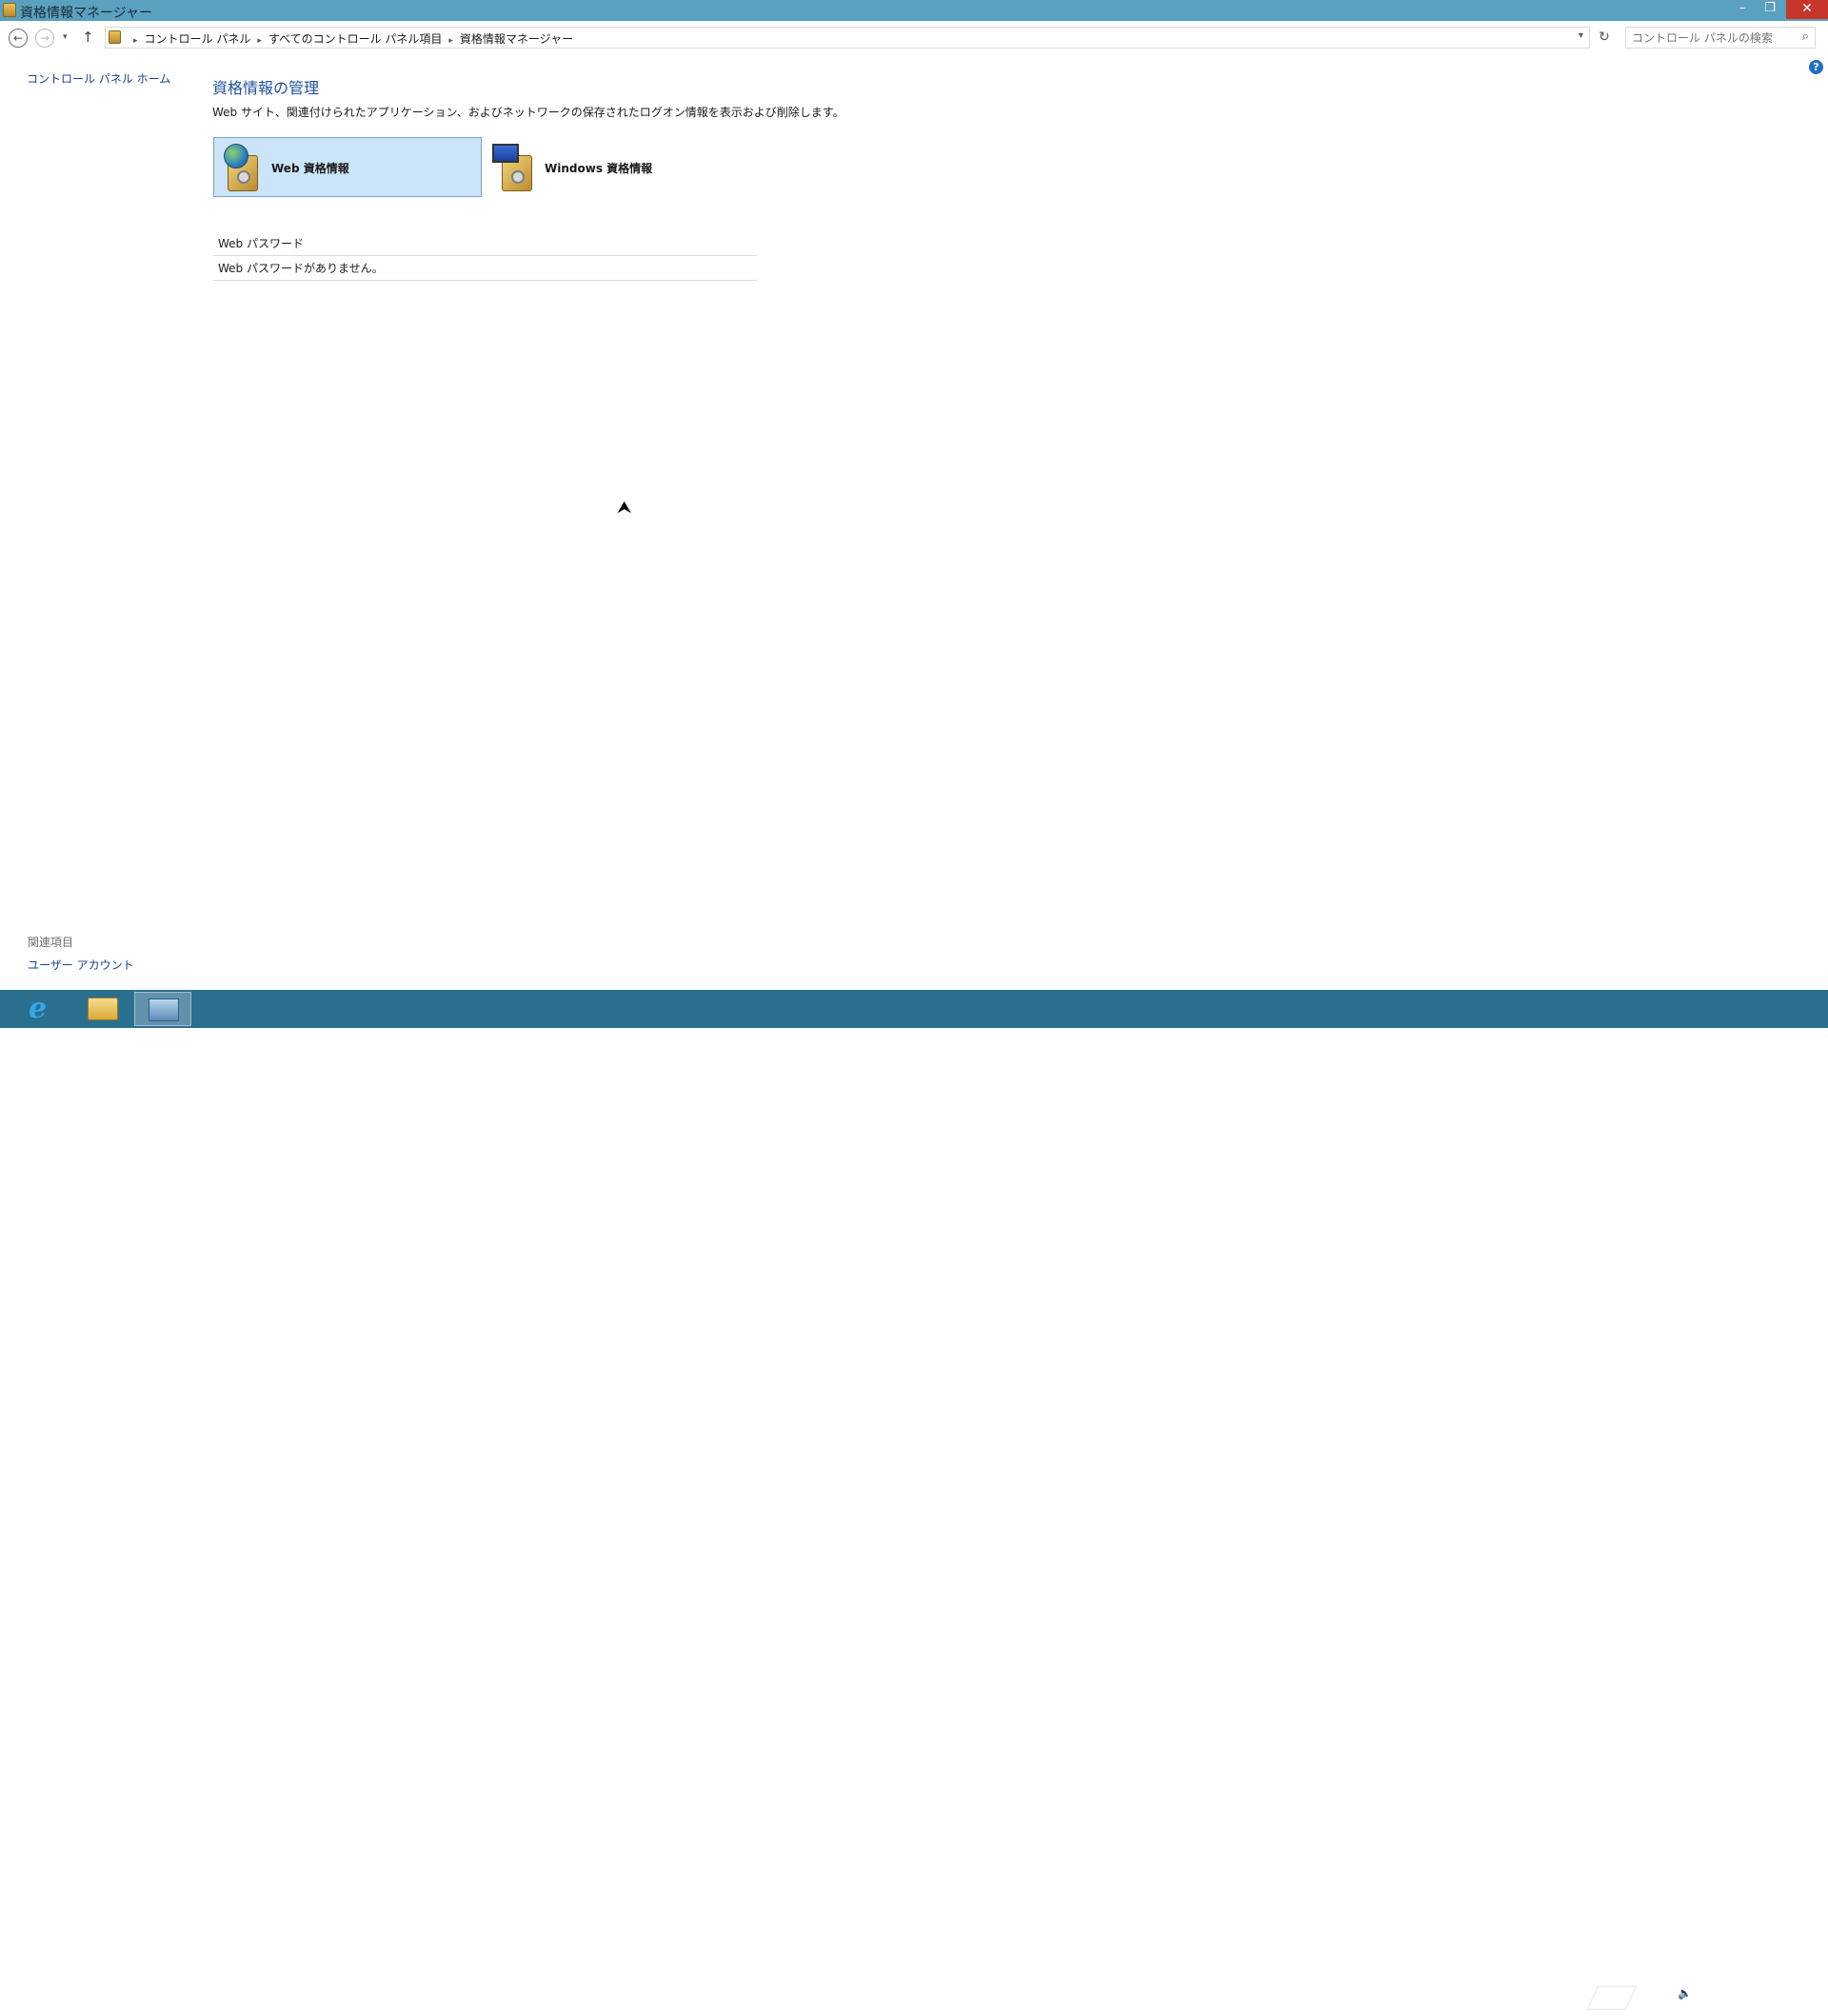 This screenshot has height=2016, width=1828. What do you see at coordinates (1708, 38) in the screenshot?
I see `search-input` at bounding box center [1708, 38].